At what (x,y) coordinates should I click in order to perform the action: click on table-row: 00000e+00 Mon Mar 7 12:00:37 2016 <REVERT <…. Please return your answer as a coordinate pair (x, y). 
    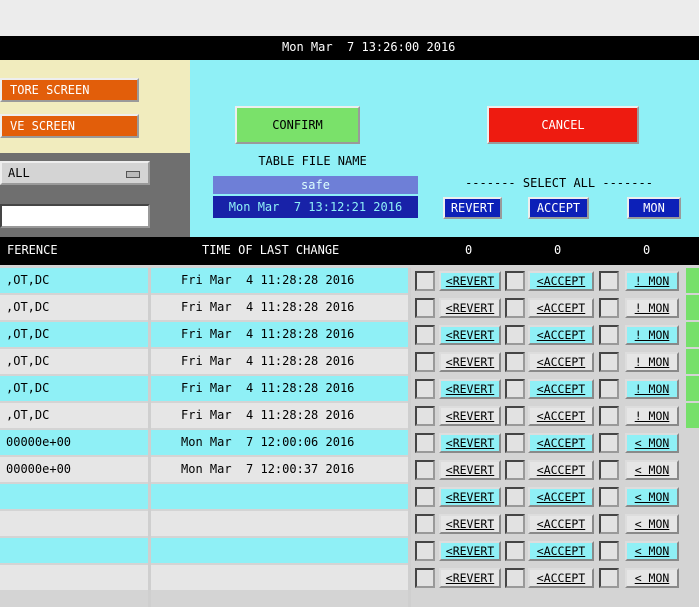
    Looking at the image, I should click on (349, 469).